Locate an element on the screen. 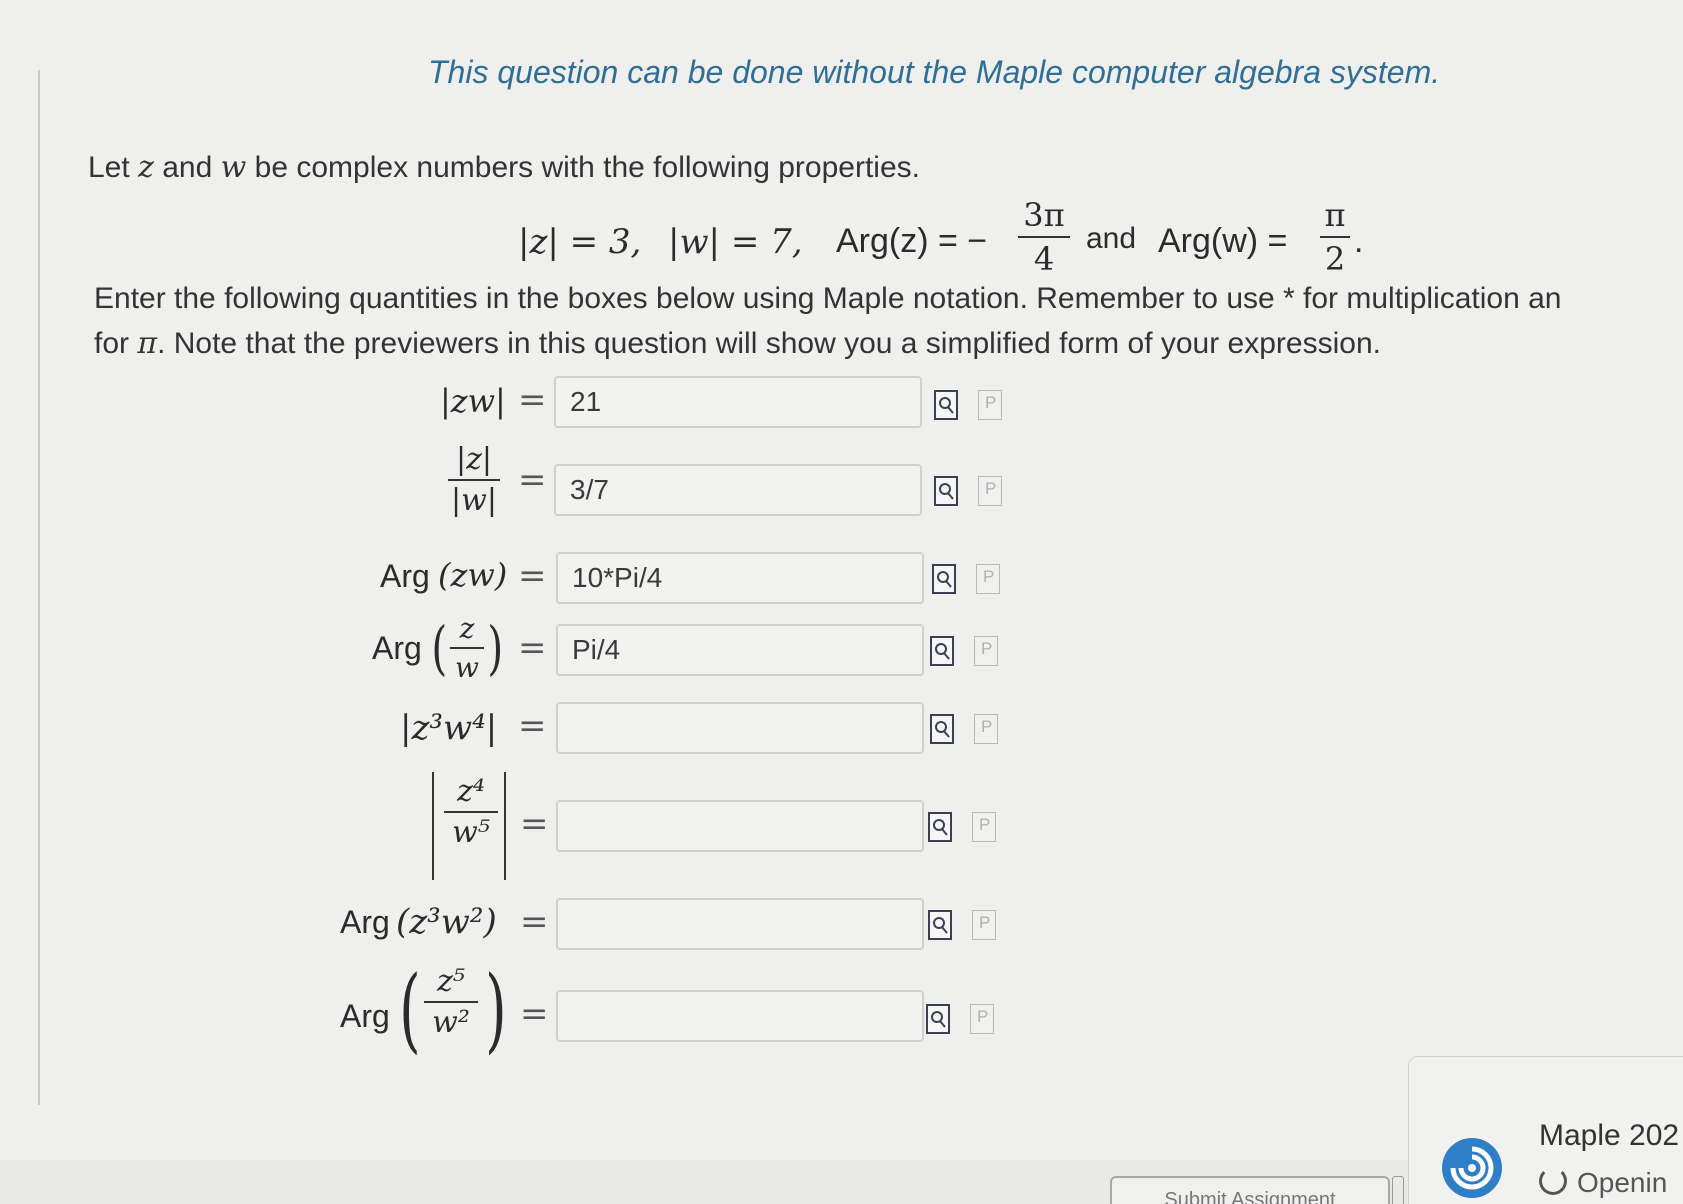 The height and width of the screenshot is (1204, 1683). answer-row-abs-z3w4: |z³w⁴| = P is located at coordinates (550, 732).